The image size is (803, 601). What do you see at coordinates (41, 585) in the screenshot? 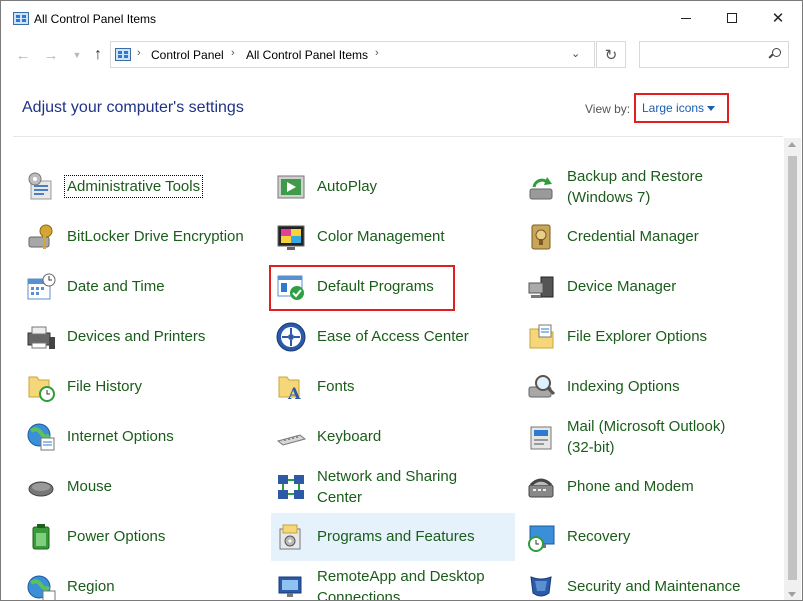
I see `region-icon` at bounding box center [41, 585].